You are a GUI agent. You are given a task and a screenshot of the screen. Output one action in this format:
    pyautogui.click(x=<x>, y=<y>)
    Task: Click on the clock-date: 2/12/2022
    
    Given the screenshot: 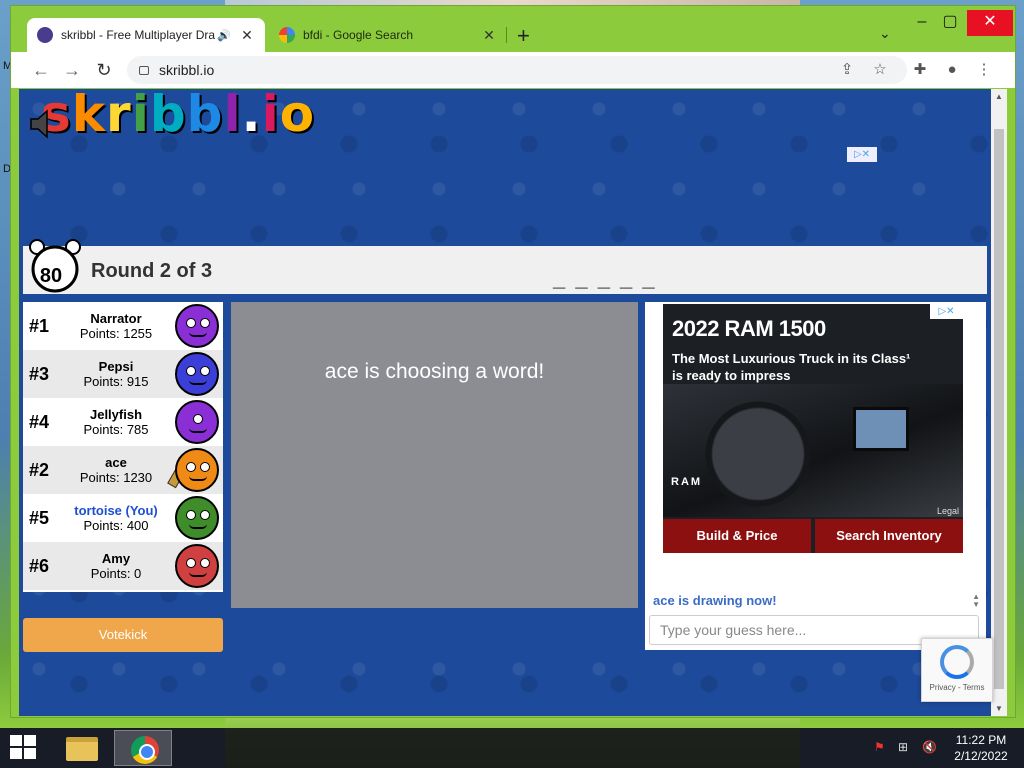 What is the action you would take?
    pyautogui.click(x=981, y=756)
    